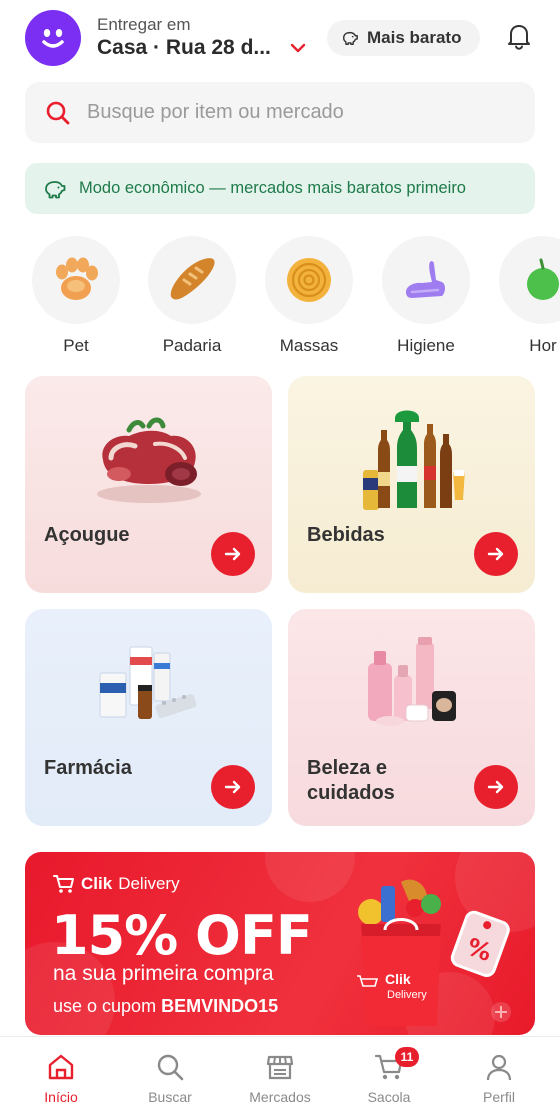 This screenshot has height=1120, width=560. I want to click on tile-title-line: Beleza e, so click(347, 768).